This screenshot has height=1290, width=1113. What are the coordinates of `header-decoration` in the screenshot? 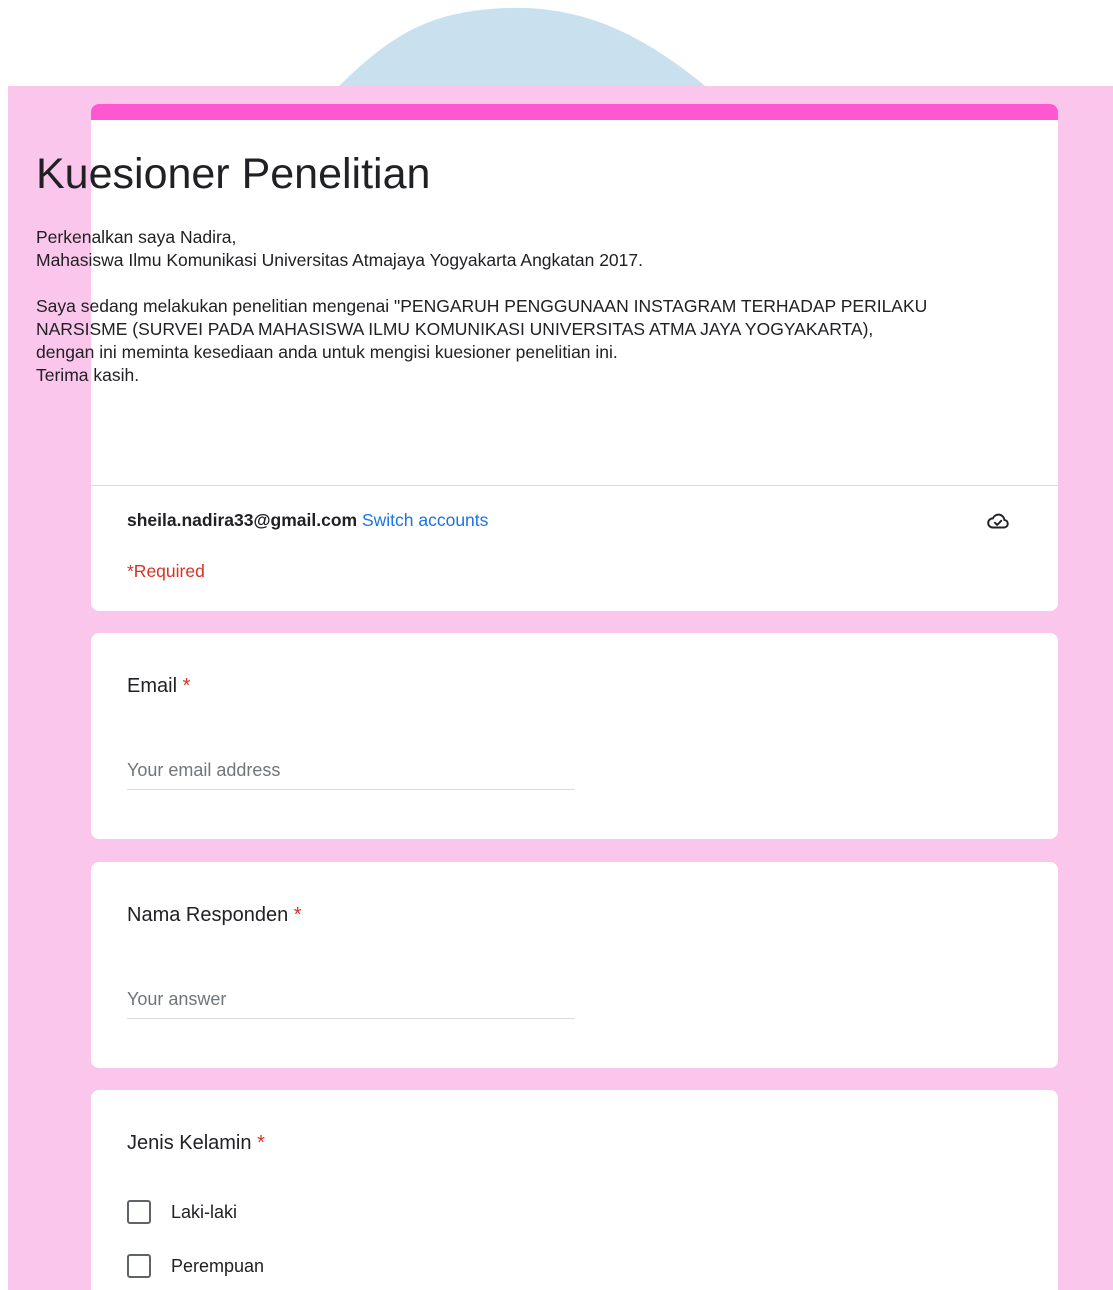 It's located at (522, 48).